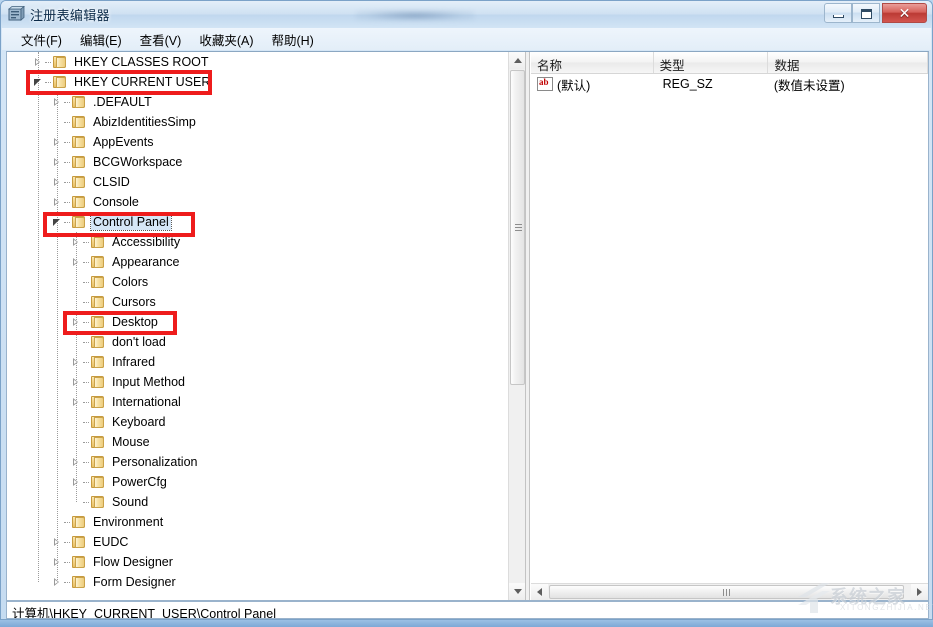 This screenshot has width=933, height=627. I want to click on scroll-up-button, so click(517, 60).